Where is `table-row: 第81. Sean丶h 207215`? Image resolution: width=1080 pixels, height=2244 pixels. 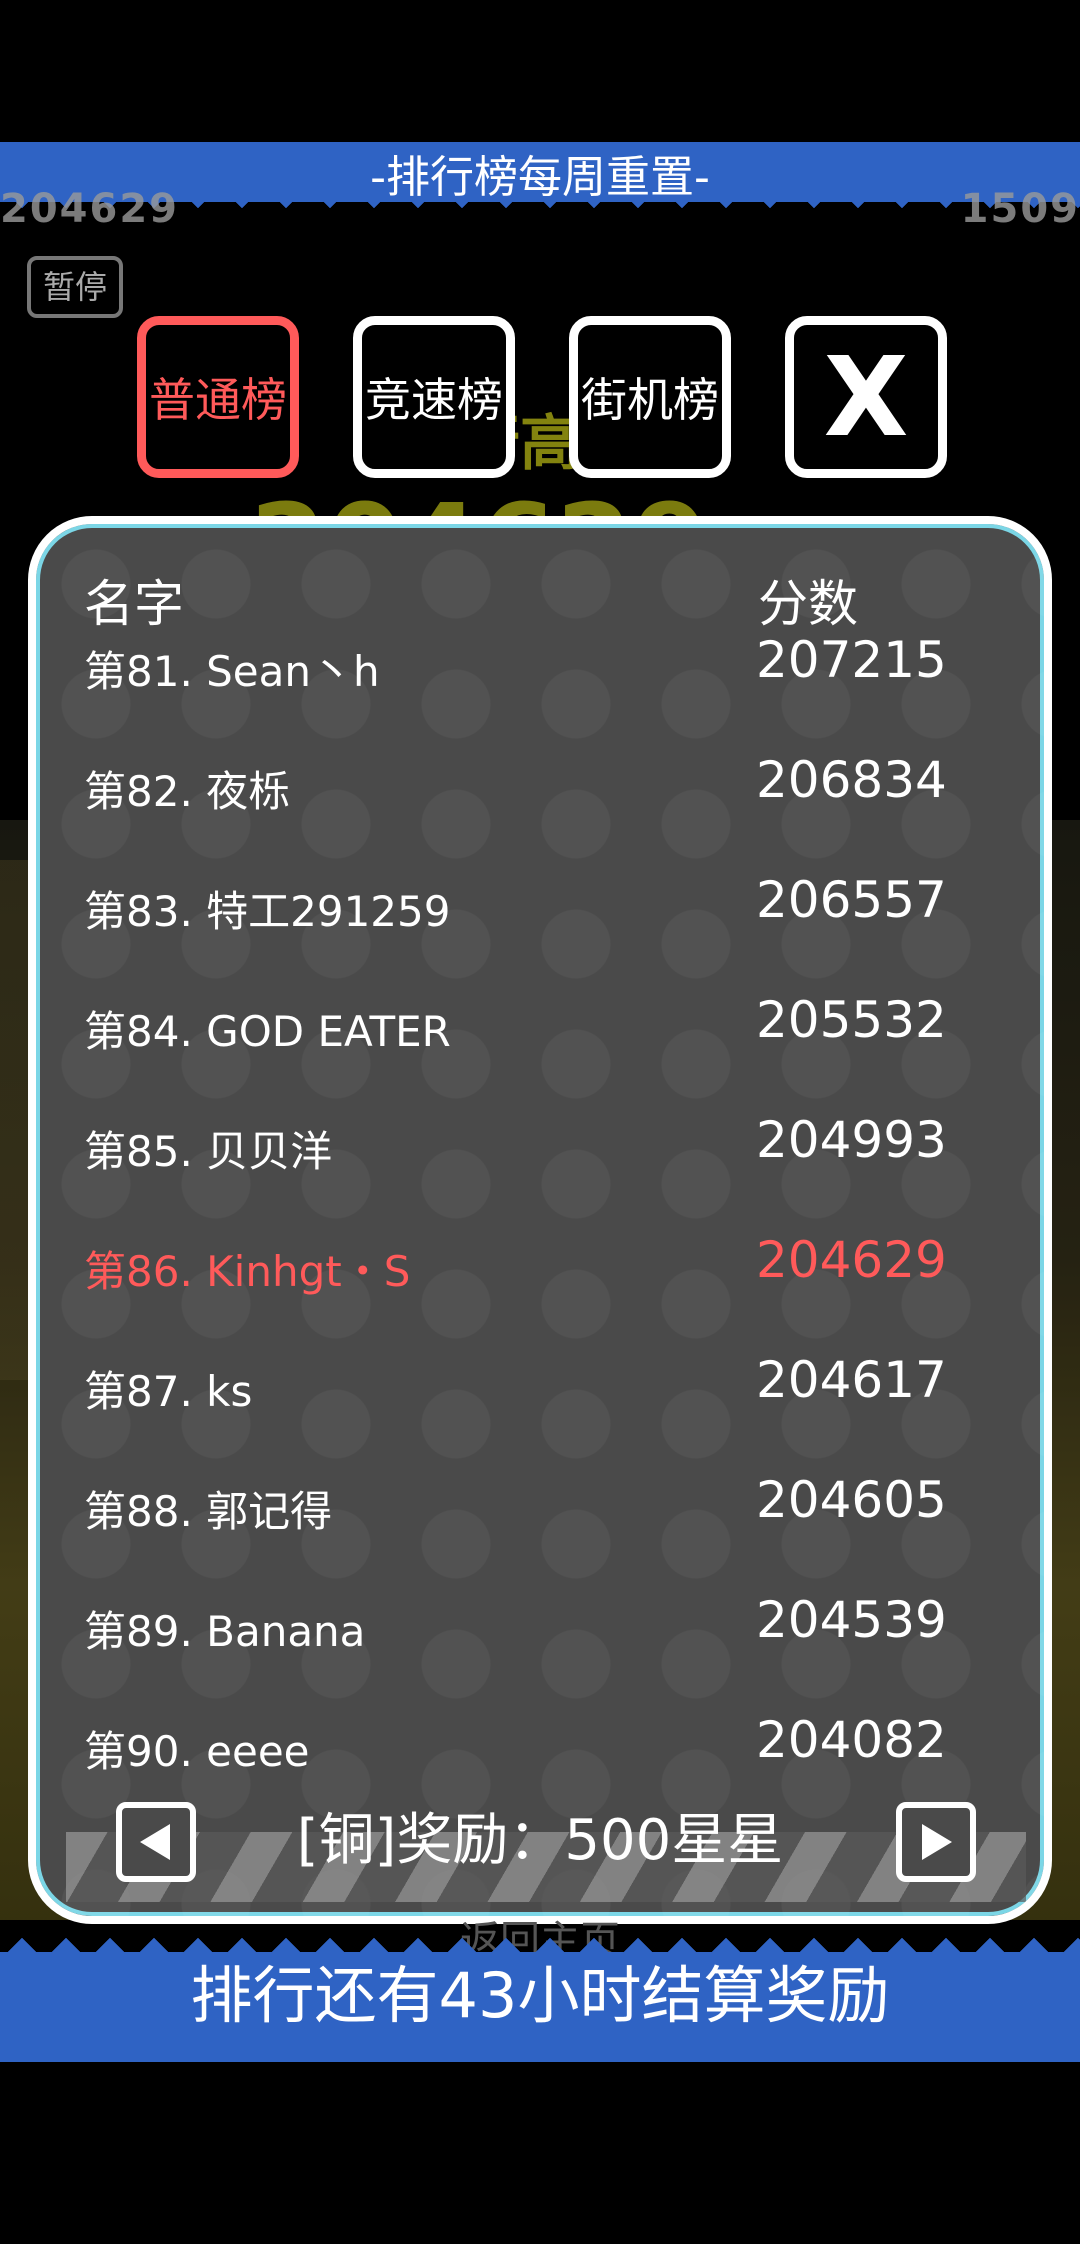
table-row: 第81. Sean丶h 207215 is located at coordinates (540, 686).